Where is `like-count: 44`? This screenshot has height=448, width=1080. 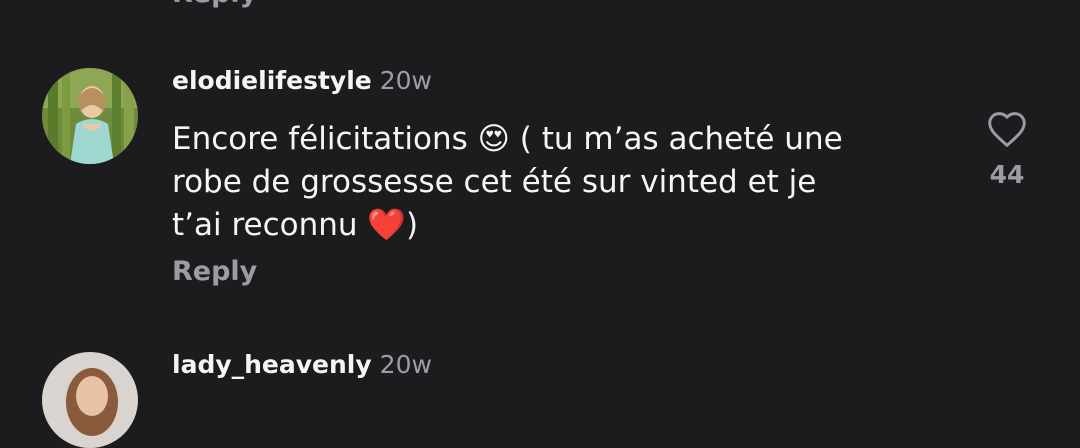
like-count: 44 is located at coordinates (1007, 174).